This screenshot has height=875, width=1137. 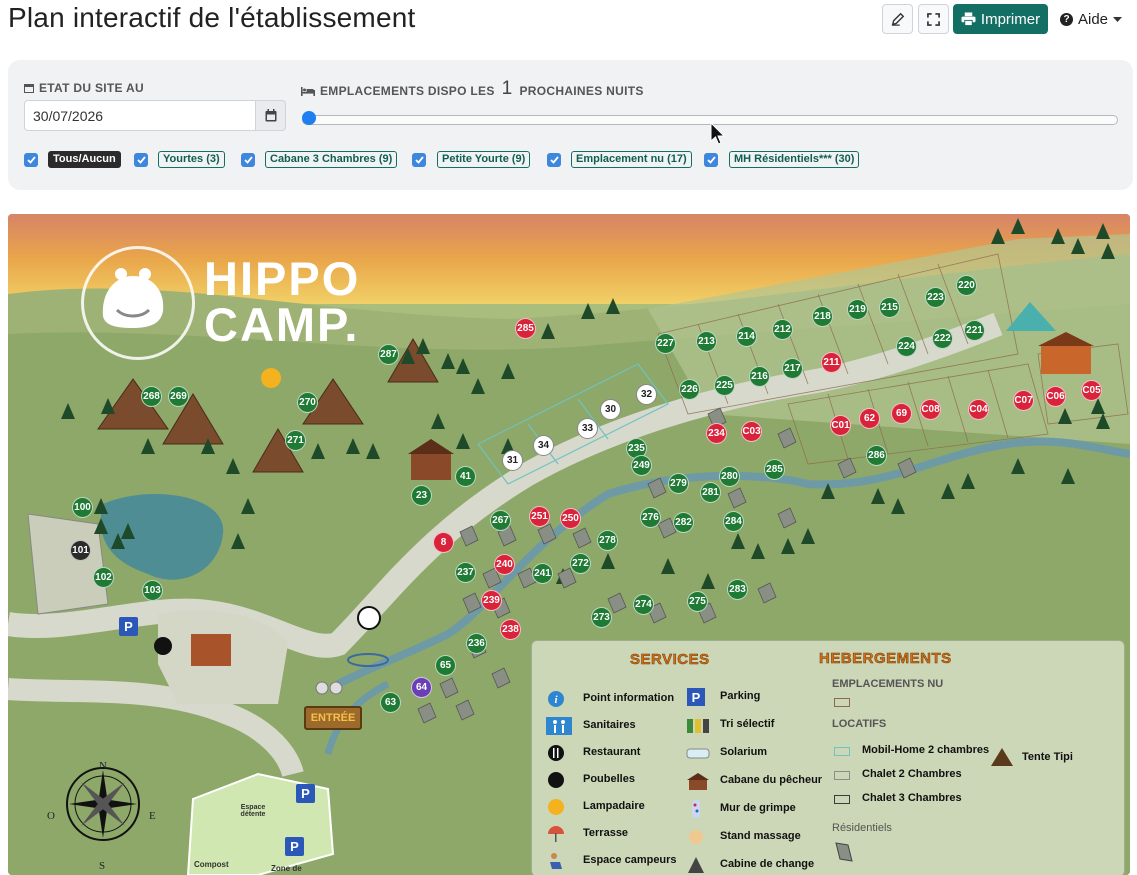 What do you see at coordinates (974, 330) in the screenshot?
I see `map-pin: 221` at bounding box center [974, 330].